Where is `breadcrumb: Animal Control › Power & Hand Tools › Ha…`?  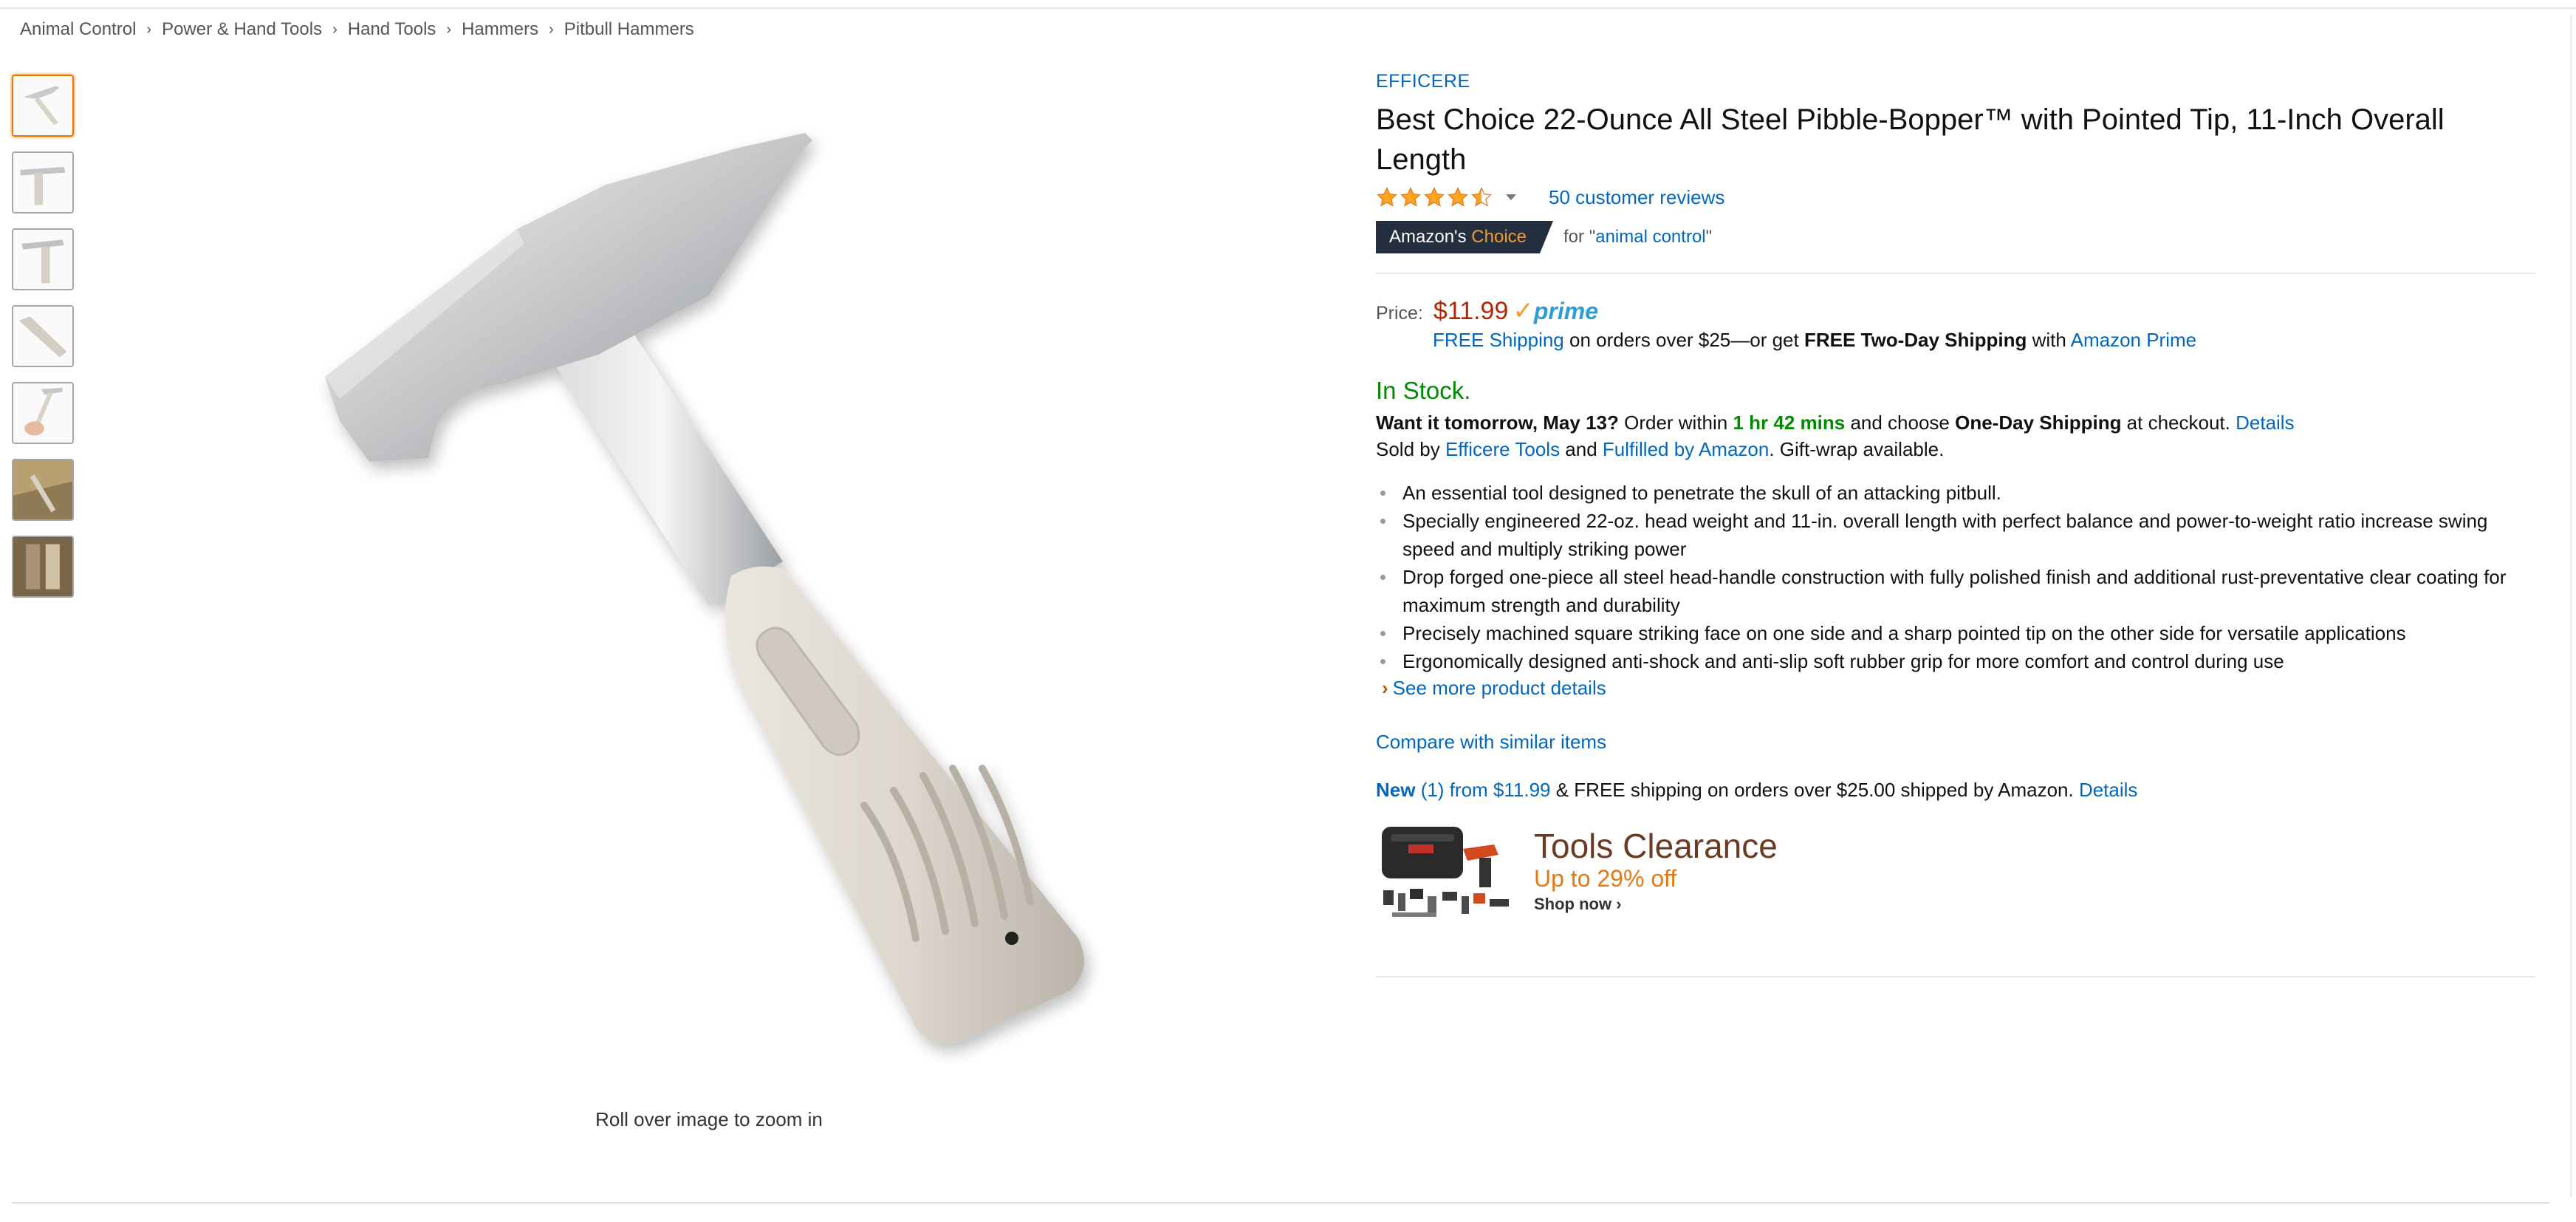 breadcrumb: Animal Control › Power & Hand Tools › Ha… is located at coordinates (357, 30).